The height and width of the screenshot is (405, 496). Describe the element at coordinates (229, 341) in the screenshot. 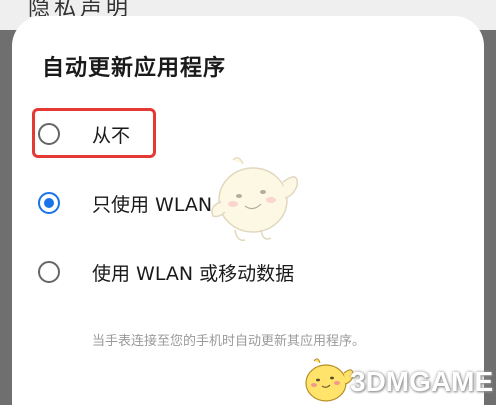

I see `dialog-footnote: 当手表连接至您的手机时自动更新其应用程序。` at that location.